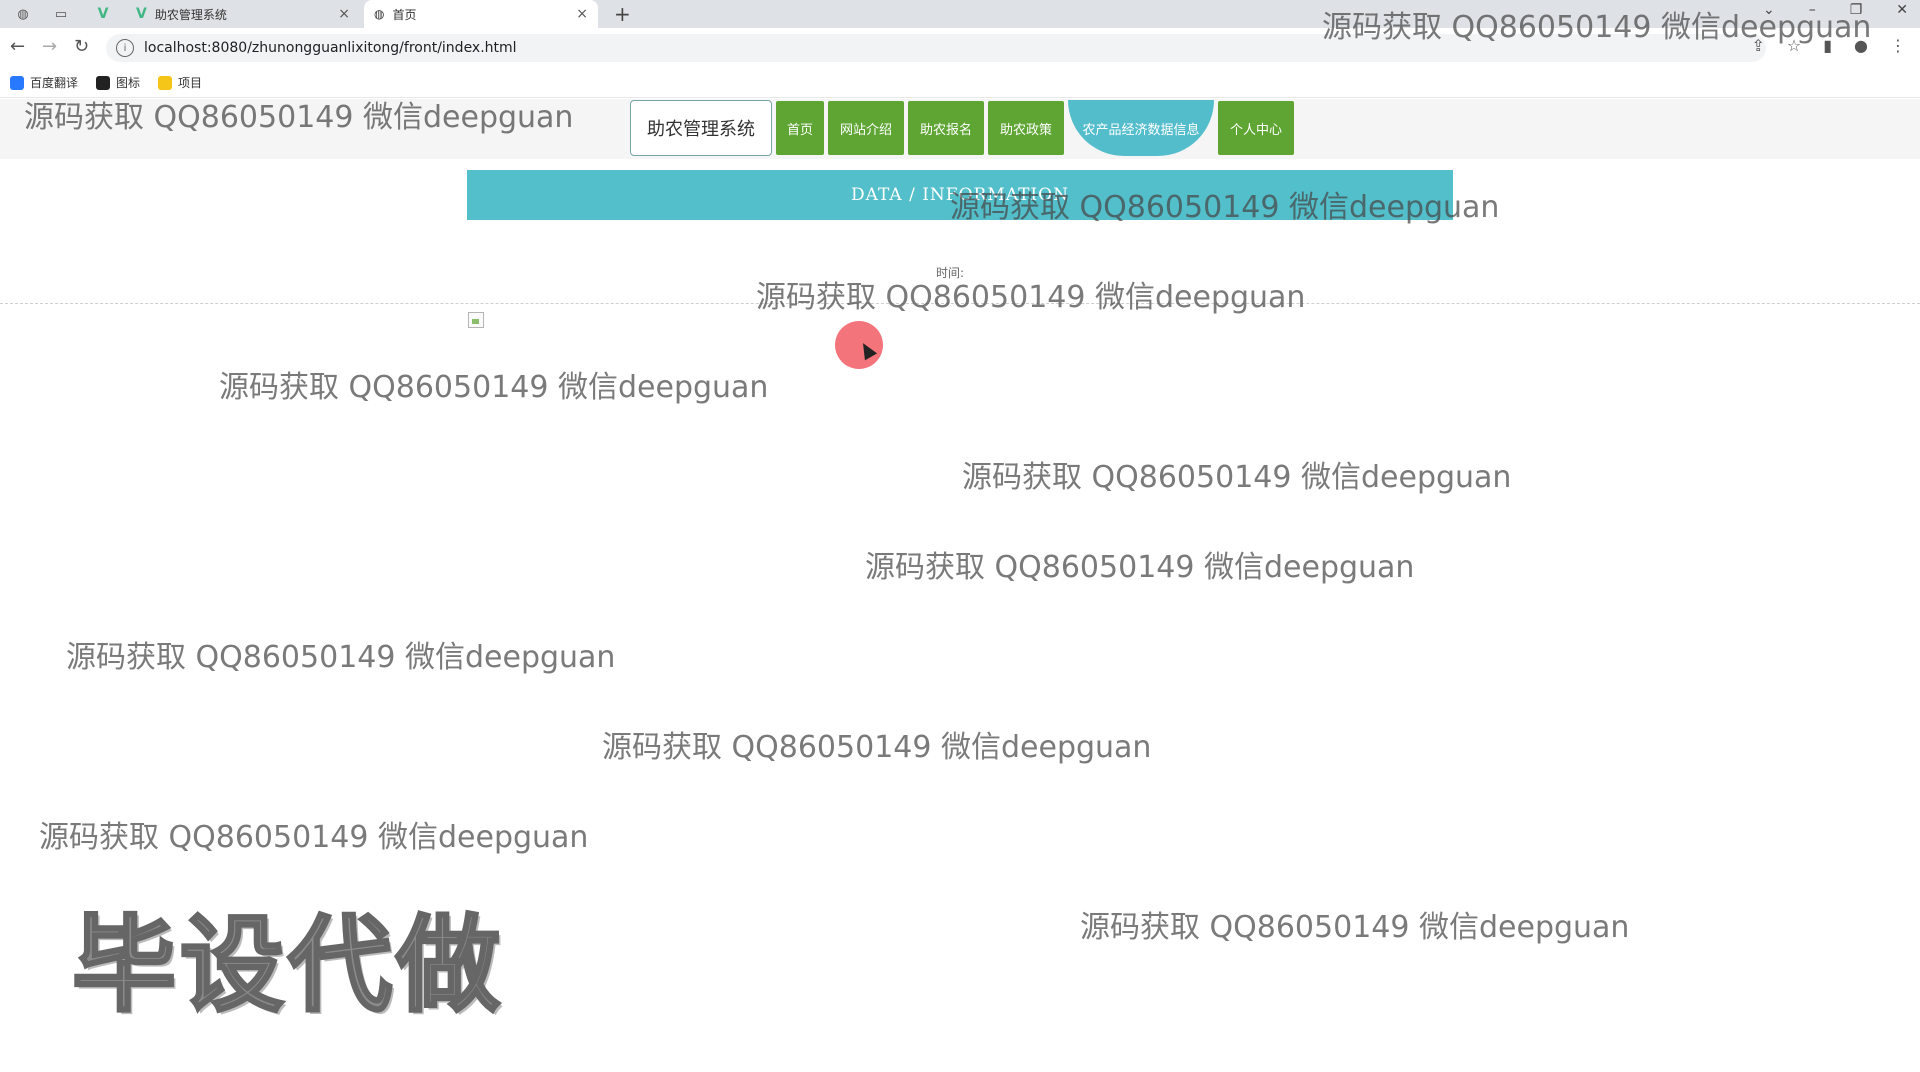 This screenshot has height=1072, width=1920. What do you see at coordinates (190, 14) in the screenshot?
I see `tab-title: 助农管理系统` at bounding box center [190, 14].